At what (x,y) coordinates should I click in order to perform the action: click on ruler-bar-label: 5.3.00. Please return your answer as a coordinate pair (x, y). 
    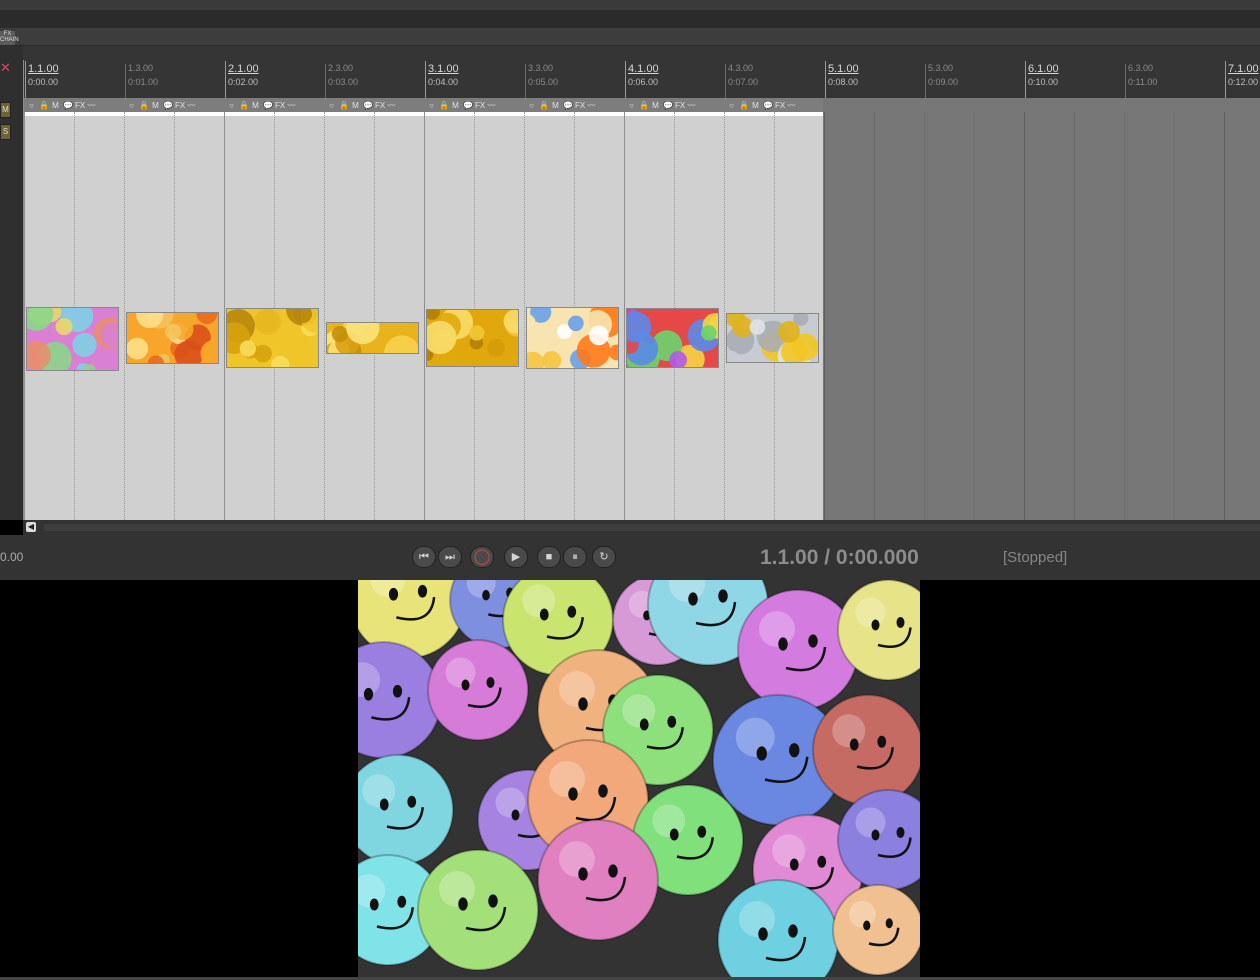
    Looking at the image, I should click on (941, 68).